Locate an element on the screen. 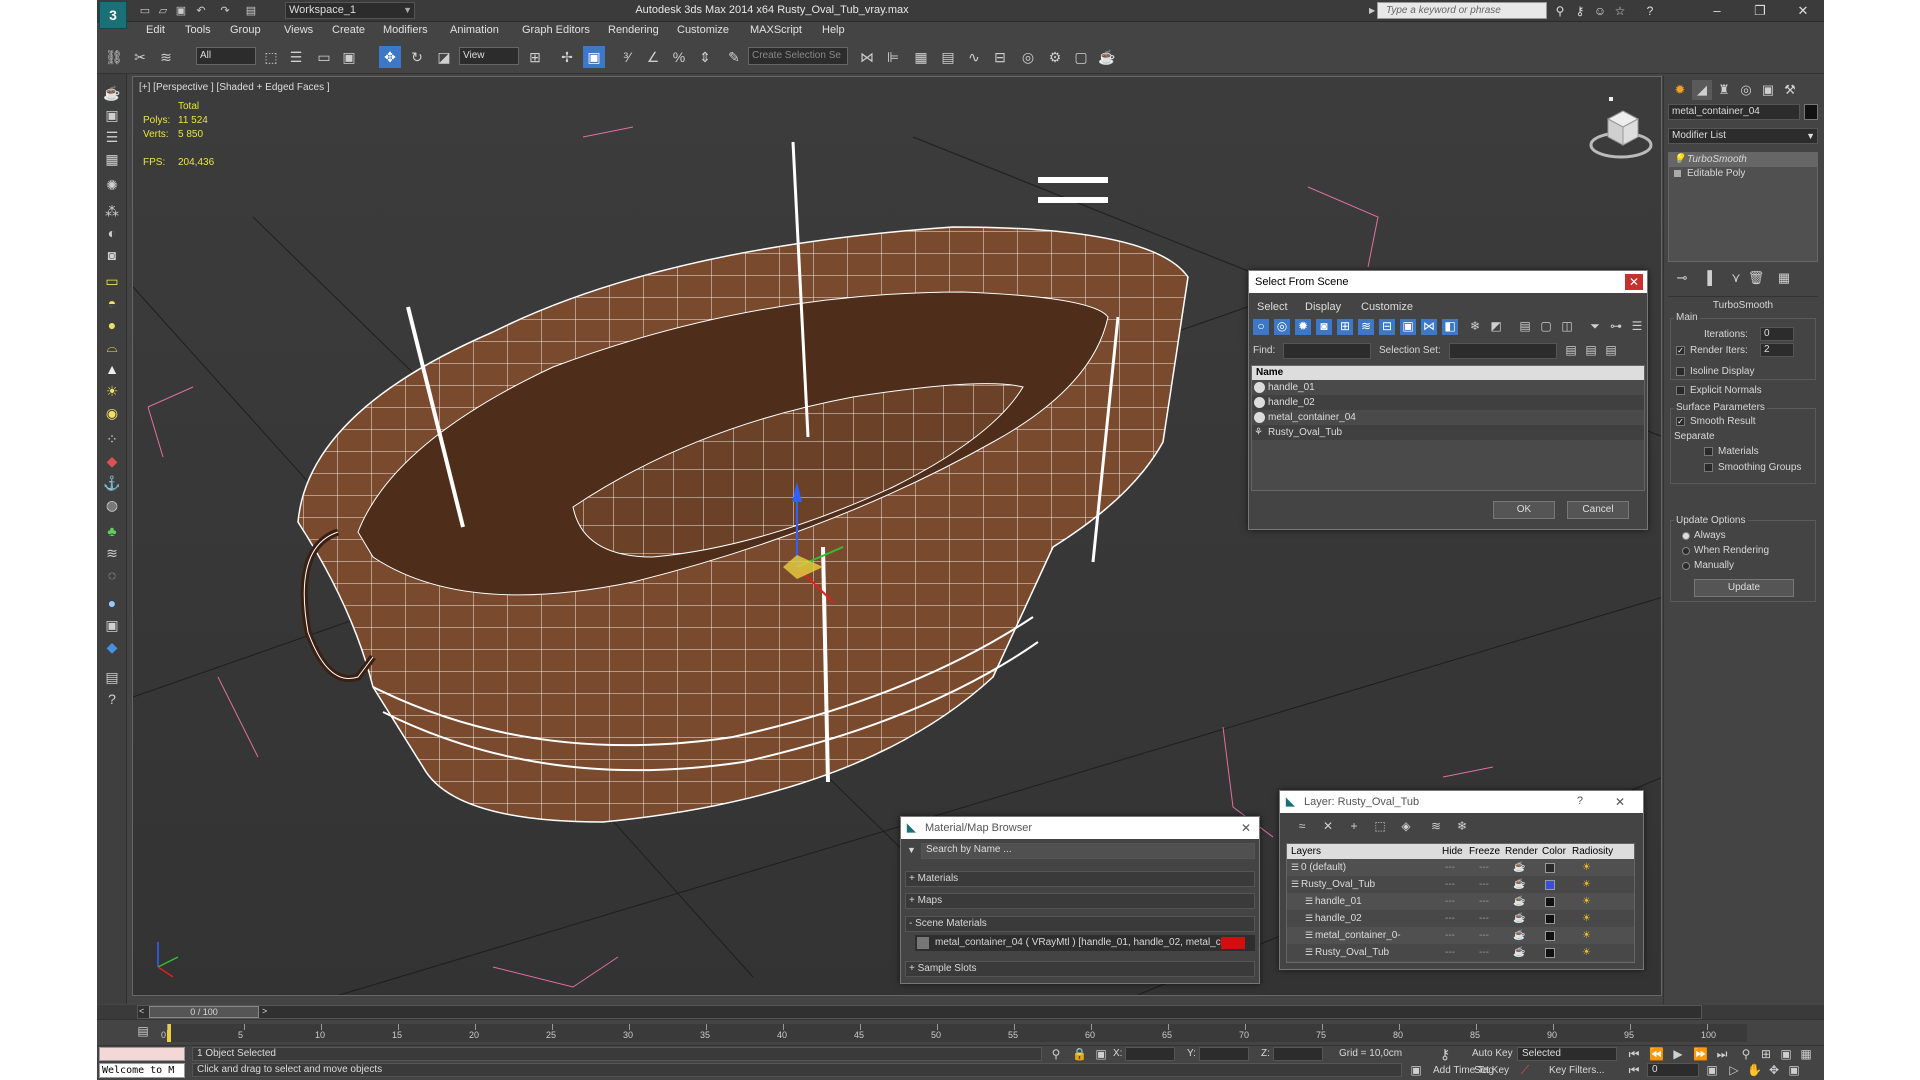  set-key-button: Set Key is located at coordinates (1491, 1070).